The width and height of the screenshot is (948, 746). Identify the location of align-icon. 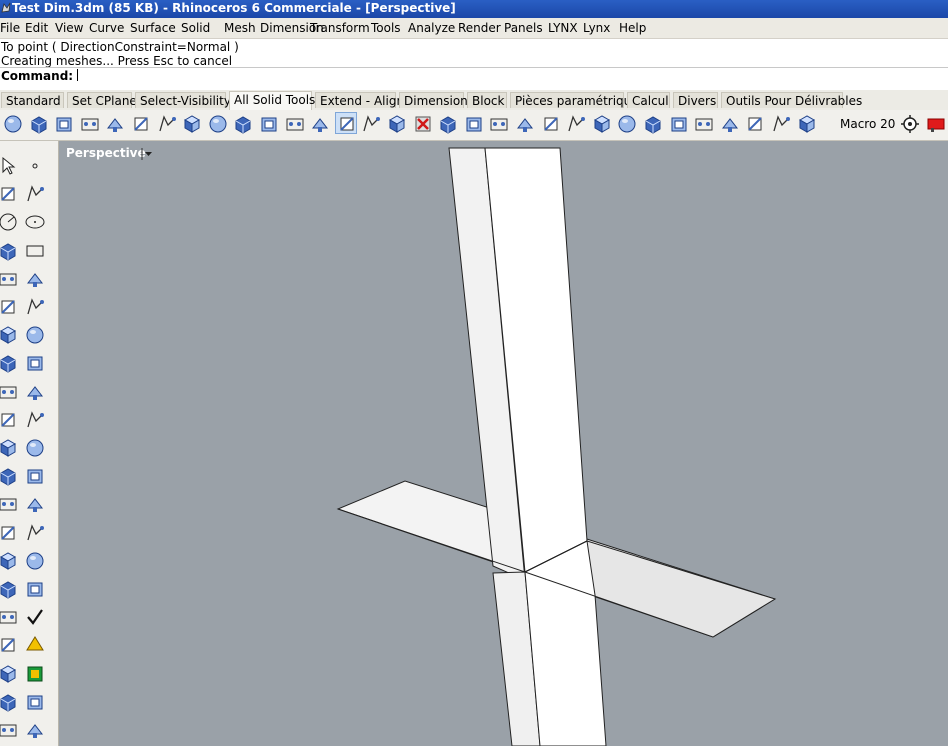
(35, 533).